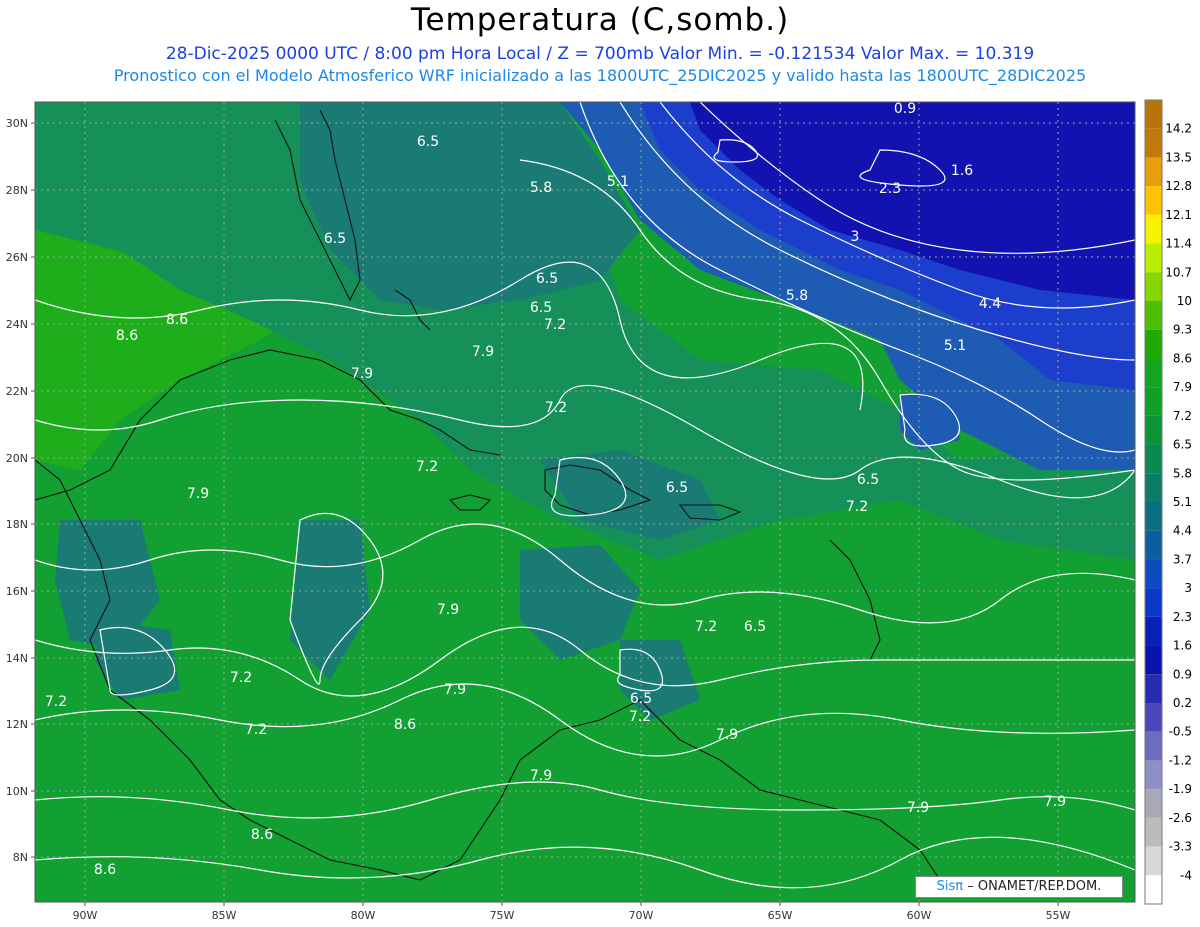 The width and height of the screenshot is (1200, 927). I want to click on colorbar-label: 12.8, so click(1178, 186).